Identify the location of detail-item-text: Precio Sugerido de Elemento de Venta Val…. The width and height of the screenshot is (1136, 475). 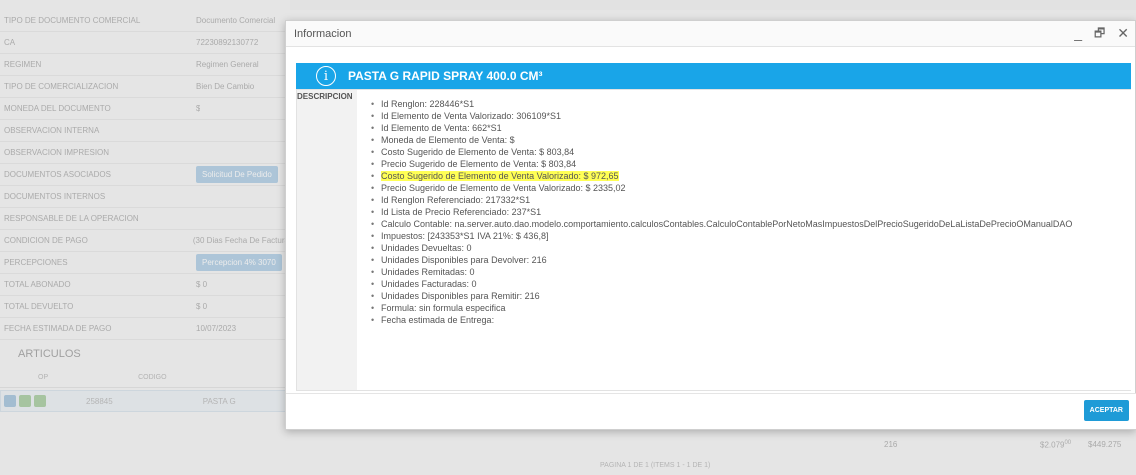
(503, 188).